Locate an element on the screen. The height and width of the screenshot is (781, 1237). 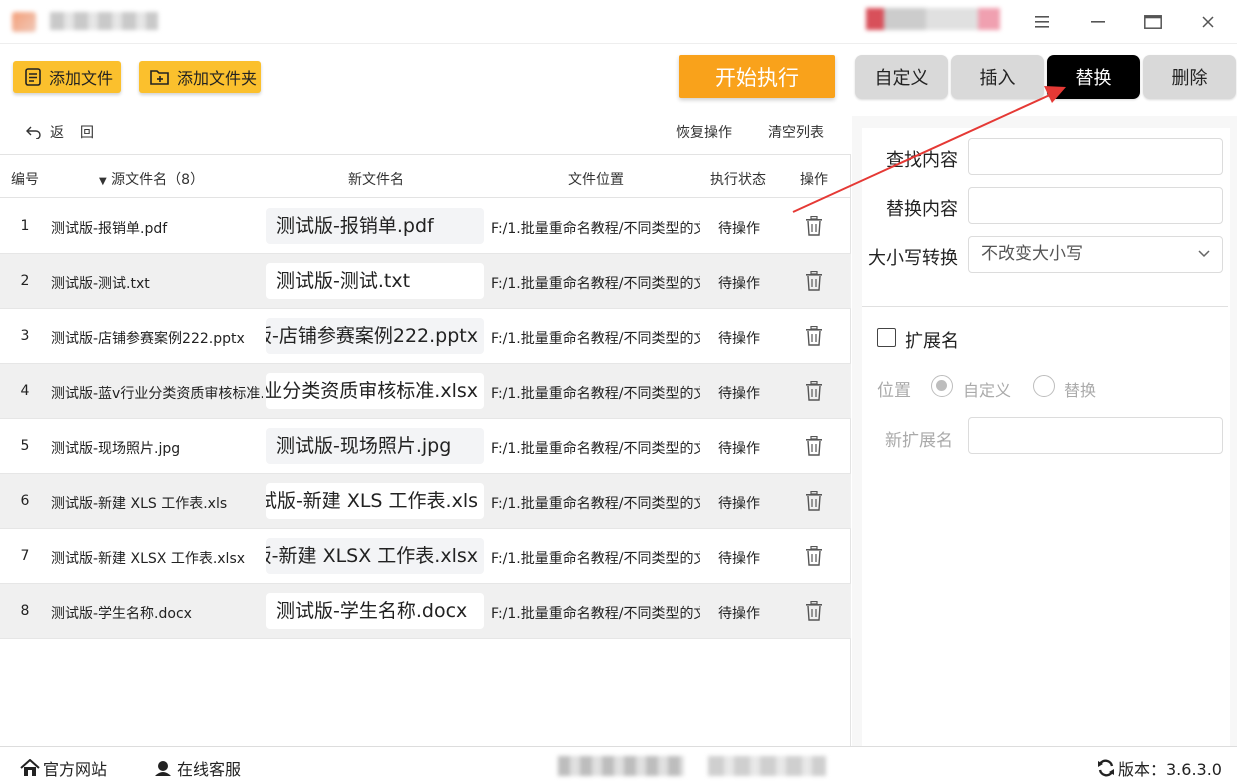
close-icon is located at coordinates (1208, 22).